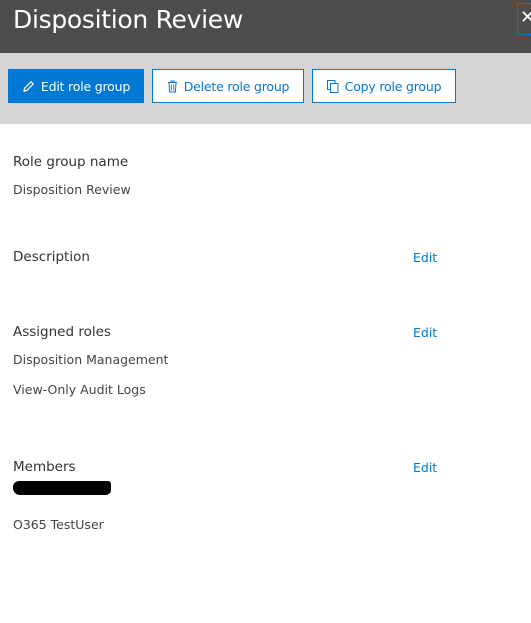  I want to click on close-button: ✕, so click(524, 19).